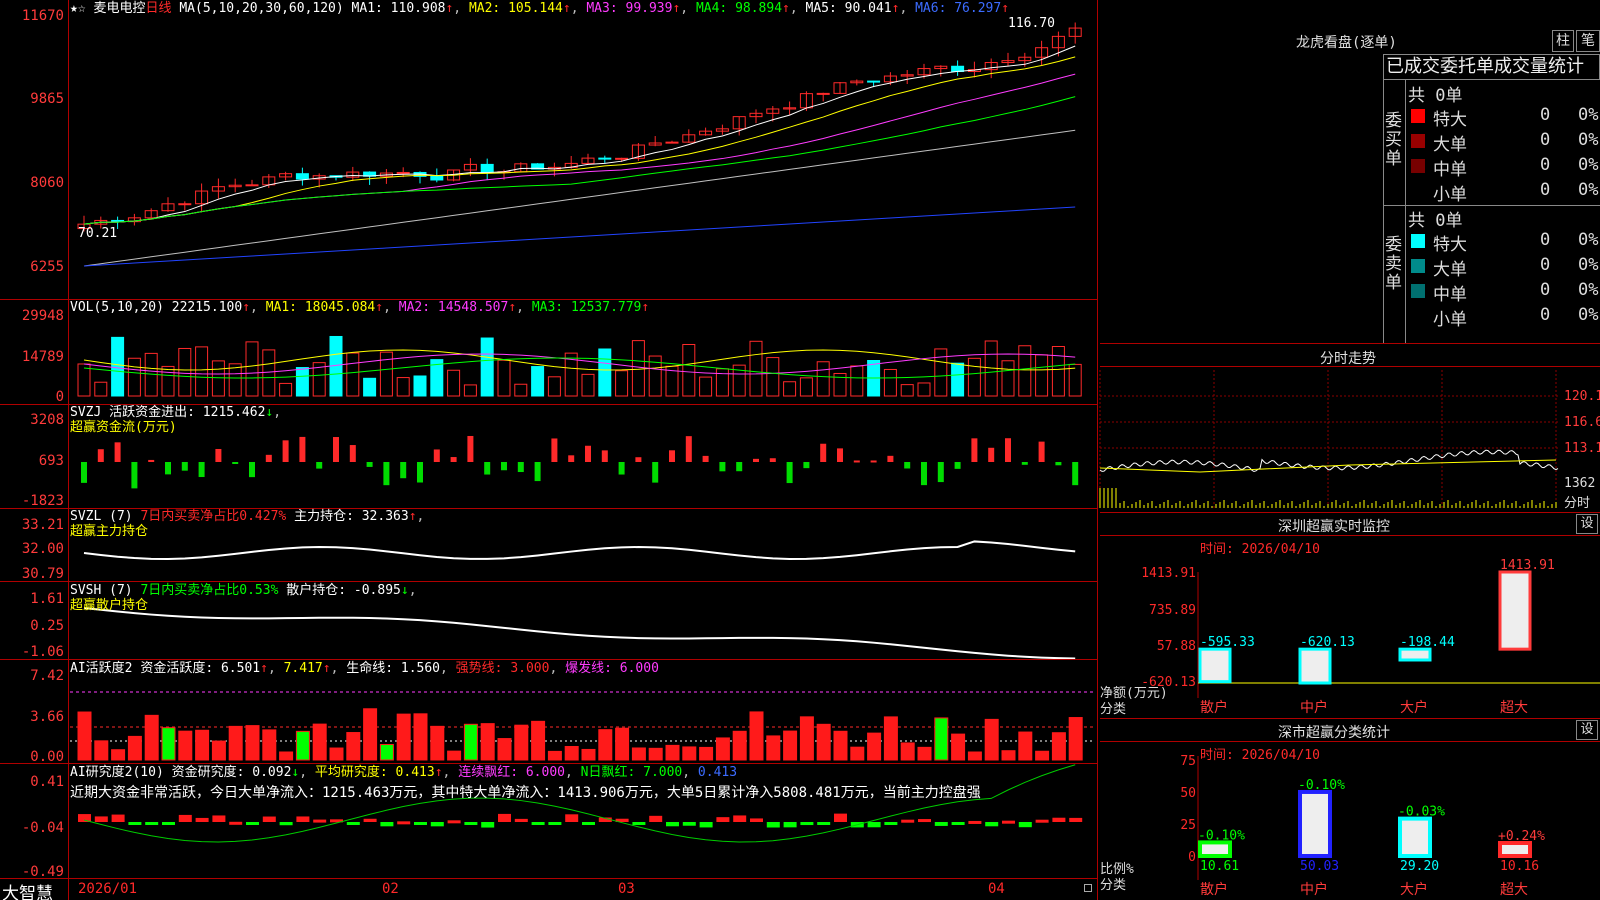  I want to click on sell-label: 大单, so click(1450, 270).